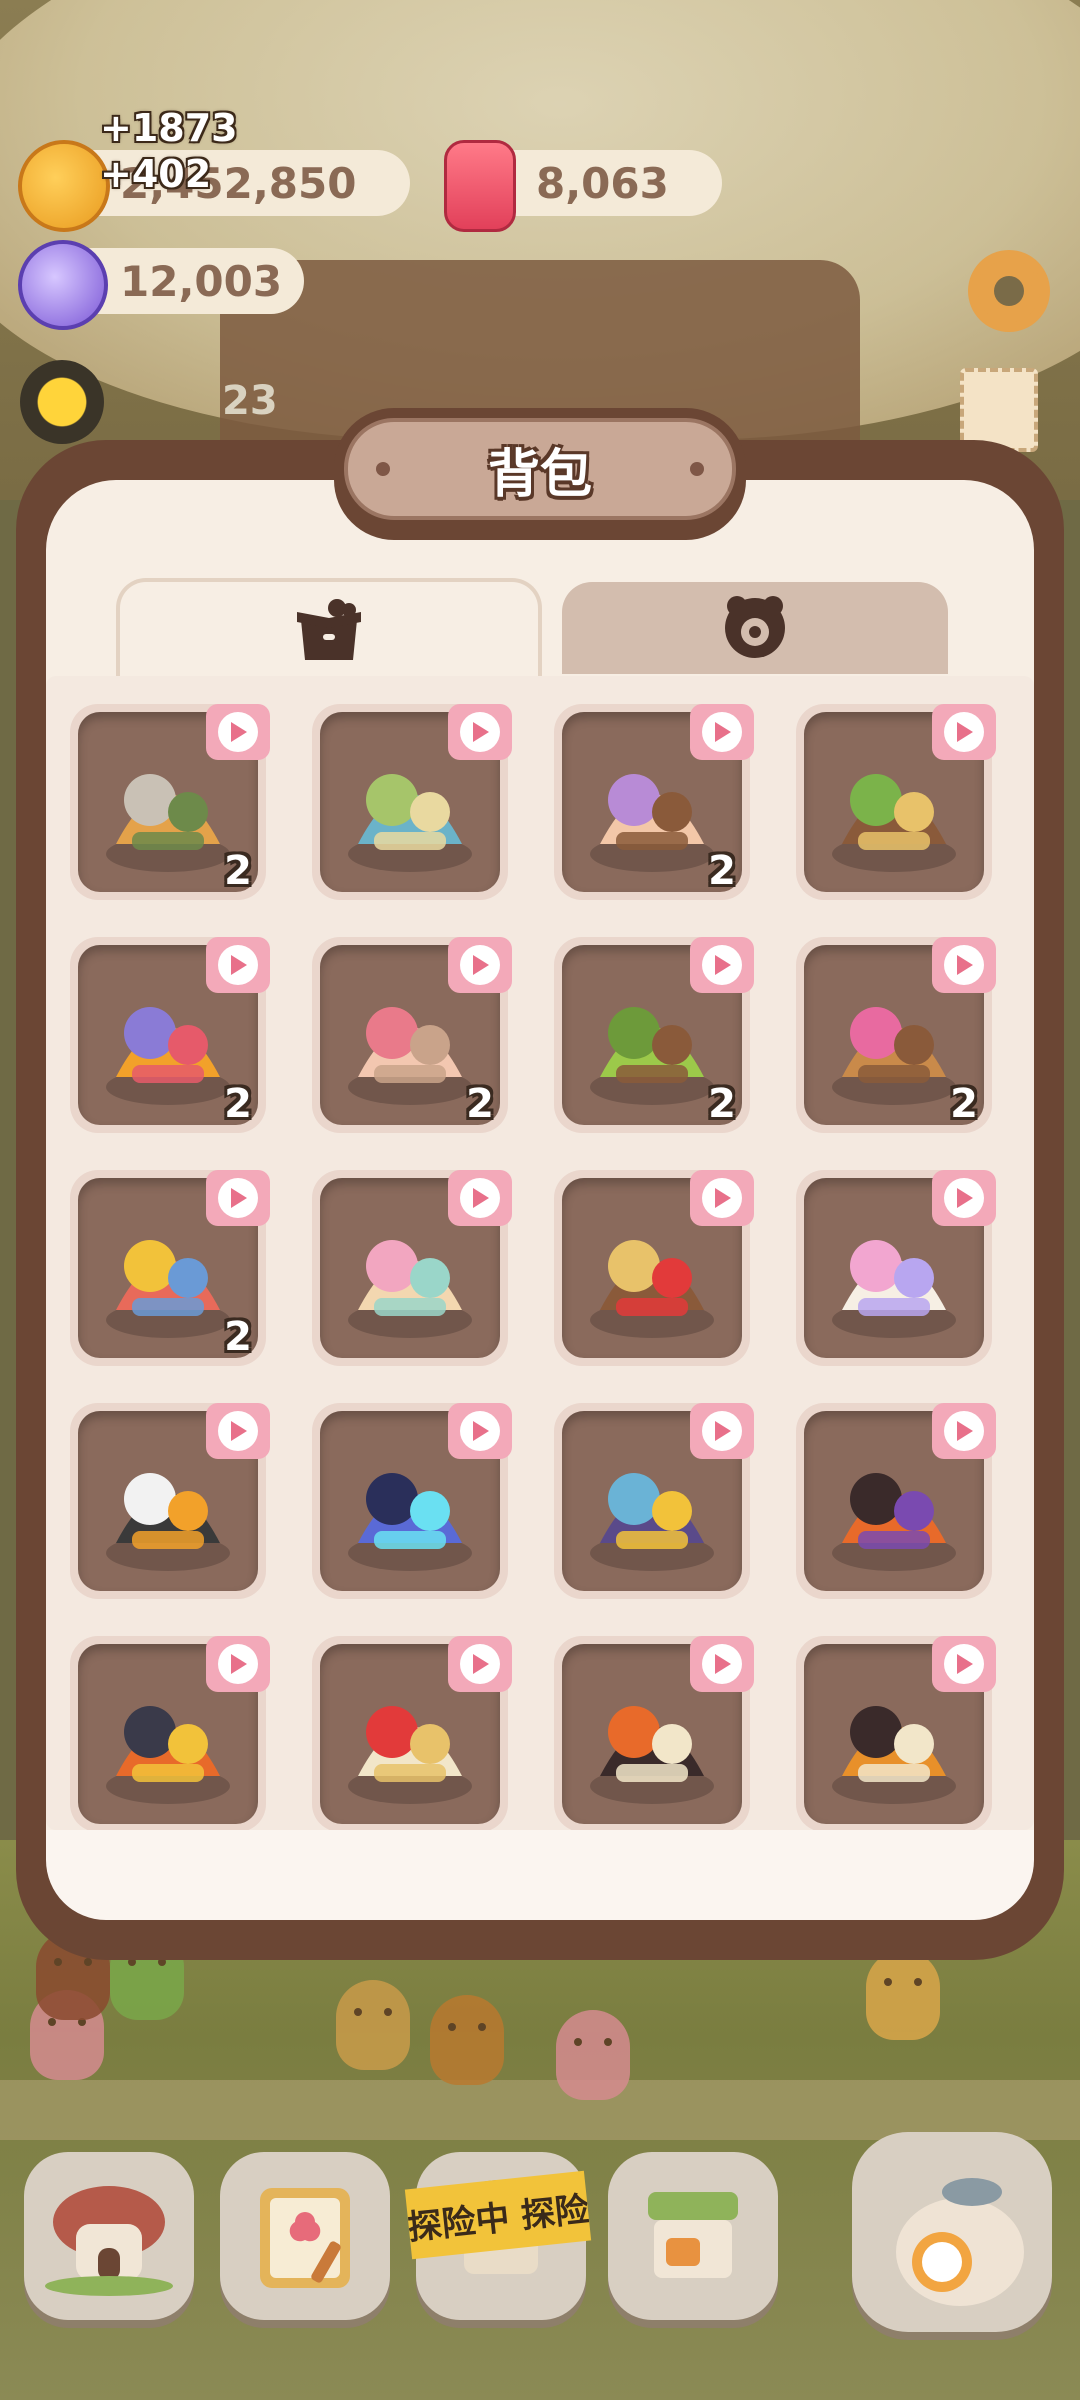 This screenshot has width=1080, height=2400. What do you see at coordinates (1009, 291) in the screenshot?
I see `settings-gear-icon` at bounding box center [1009, 291].